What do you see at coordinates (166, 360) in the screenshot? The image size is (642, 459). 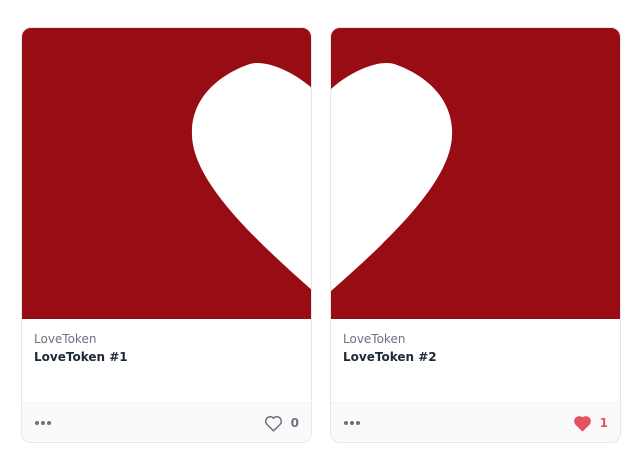 I see `card-info: LoveToken LoveToken #1` at bounding box center [166, 360].